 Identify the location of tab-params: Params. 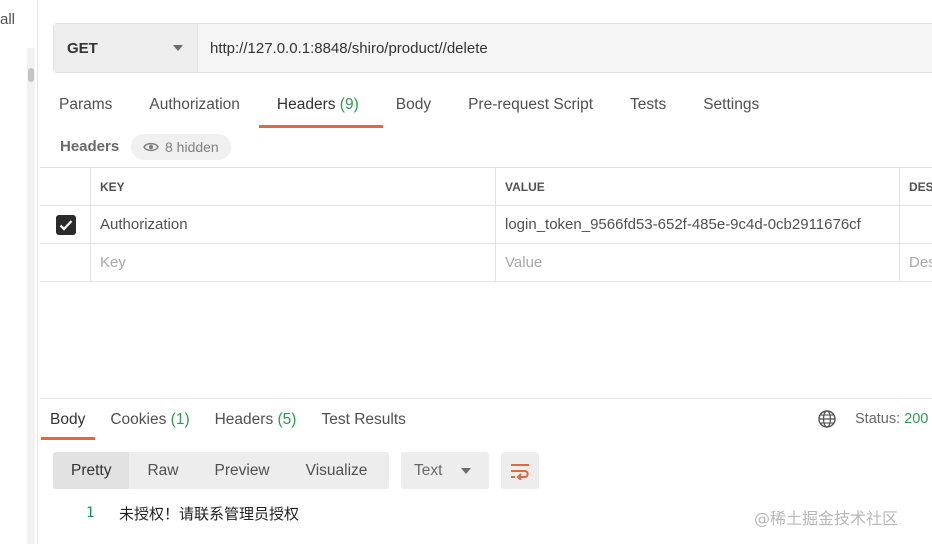
(85, 112).